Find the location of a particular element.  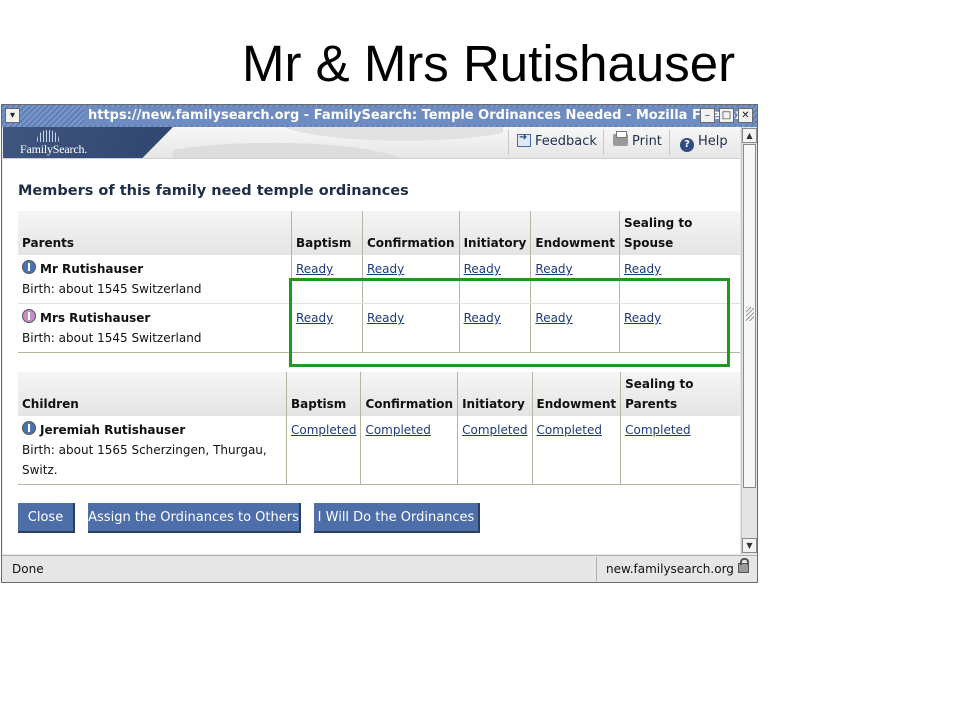

scroll-down-icon: ▼ is located at coordinates (749, 545).